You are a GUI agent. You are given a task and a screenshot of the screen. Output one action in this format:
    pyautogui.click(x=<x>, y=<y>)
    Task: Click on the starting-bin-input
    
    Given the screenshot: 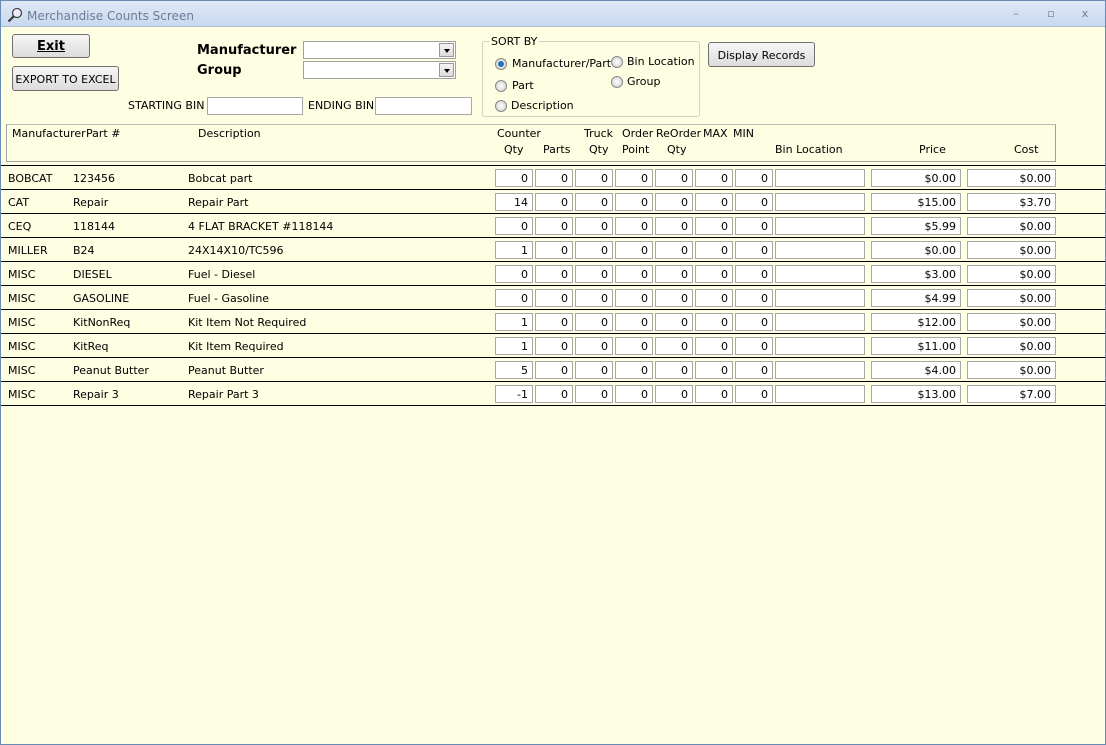 What is the action you would take?
    pyautogui.click(x=255, y=106)
    